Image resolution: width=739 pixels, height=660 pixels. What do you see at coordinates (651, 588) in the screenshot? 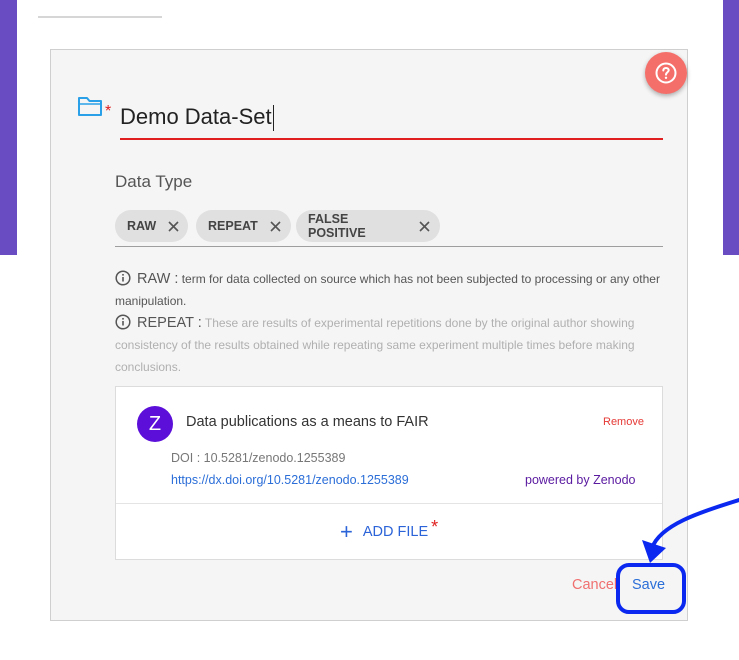
I see `save-highlight-box` at bounding box center [651, 588].